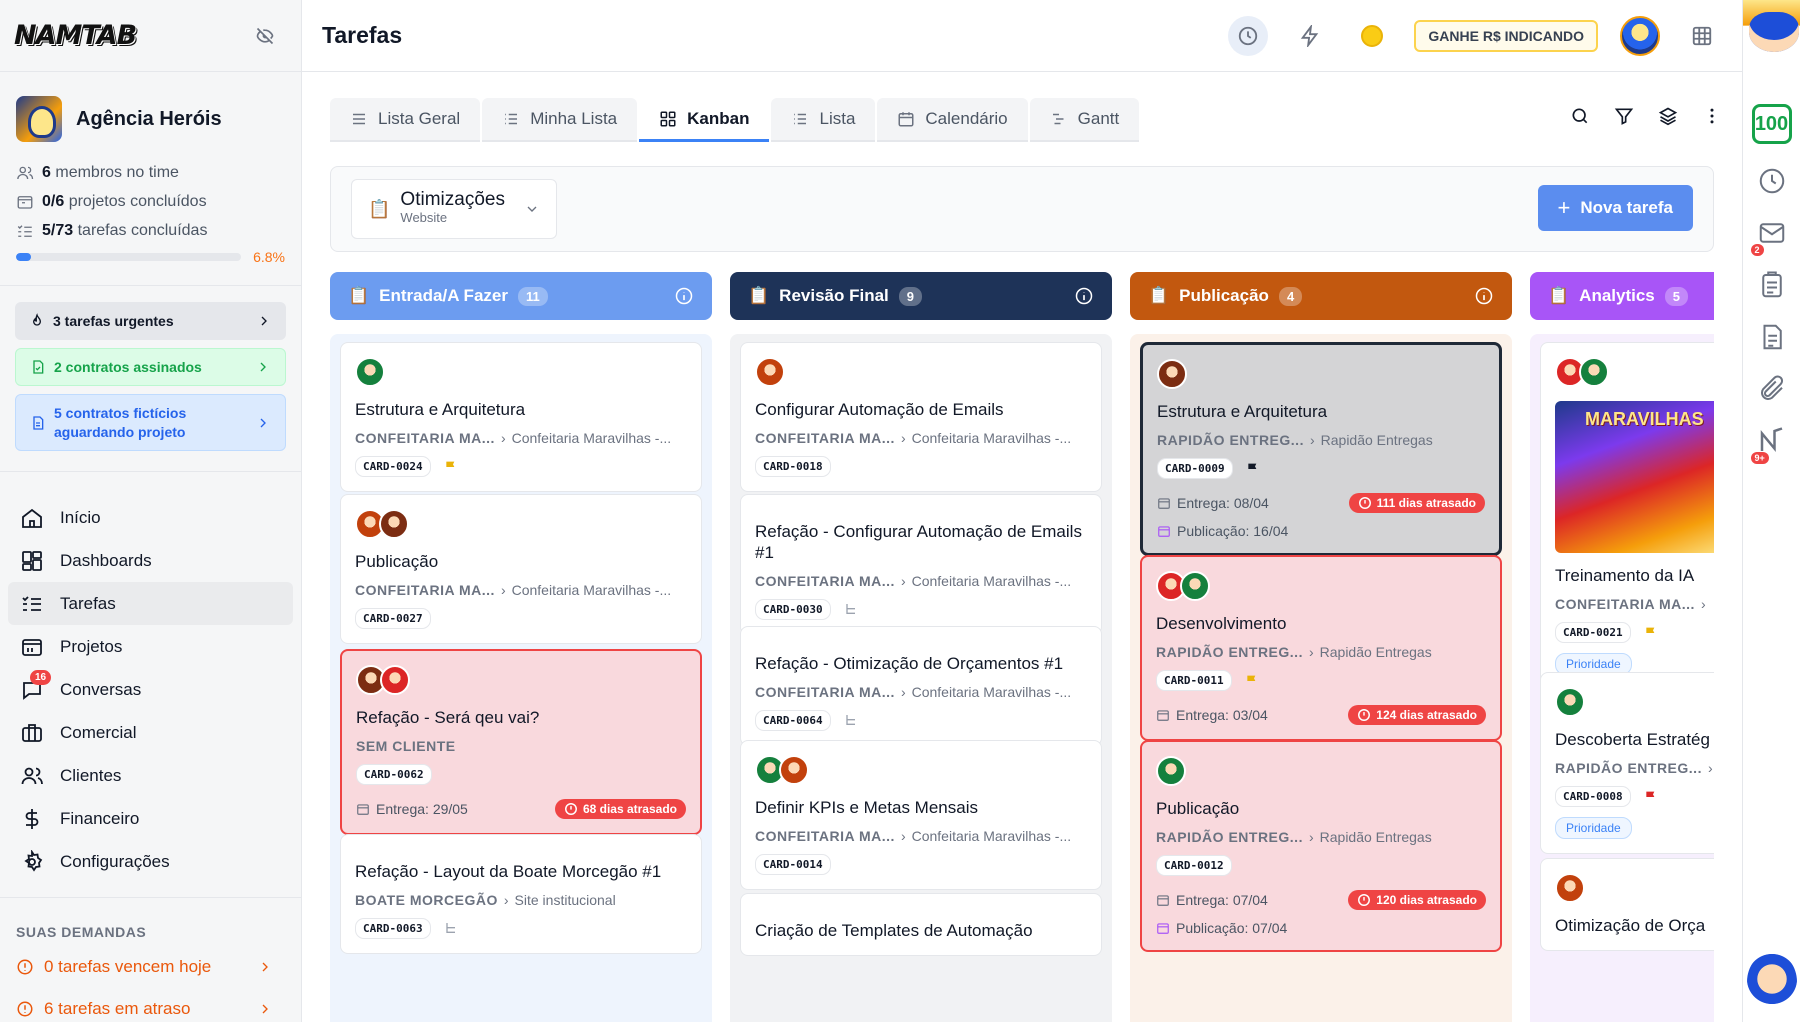 Image resolution: width=1800 pixels, height=1022 pixels. I want to click on document-rail-button, so click(1772, 337).